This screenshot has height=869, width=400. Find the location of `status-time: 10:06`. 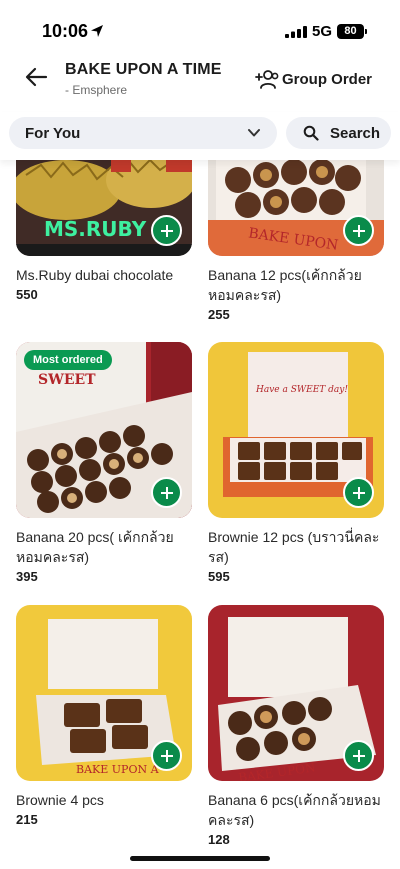

status-time: 10:06 is located at coordinates (65, 31).